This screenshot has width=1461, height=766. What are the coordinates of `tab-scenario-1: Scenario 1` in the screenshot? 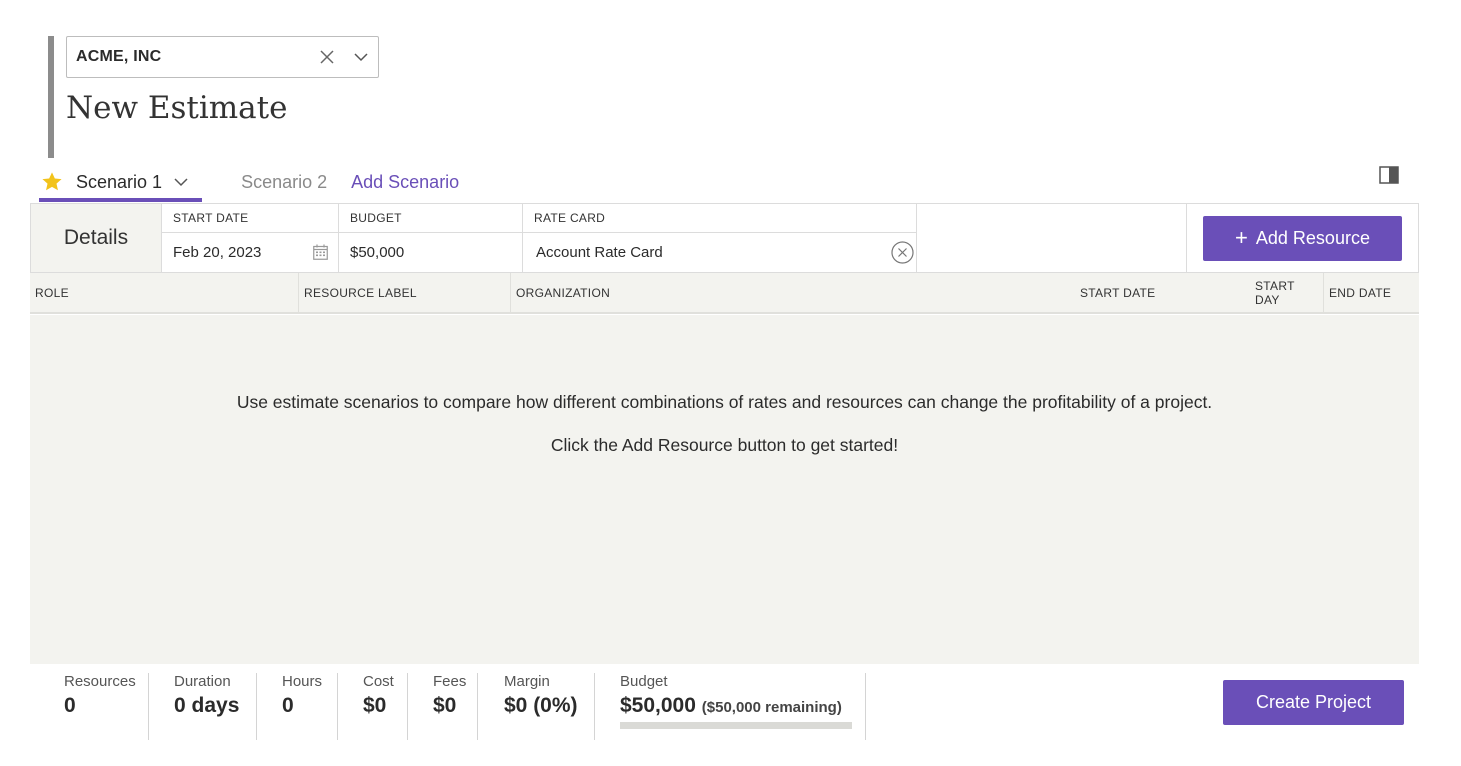 It's located at (121, 182).